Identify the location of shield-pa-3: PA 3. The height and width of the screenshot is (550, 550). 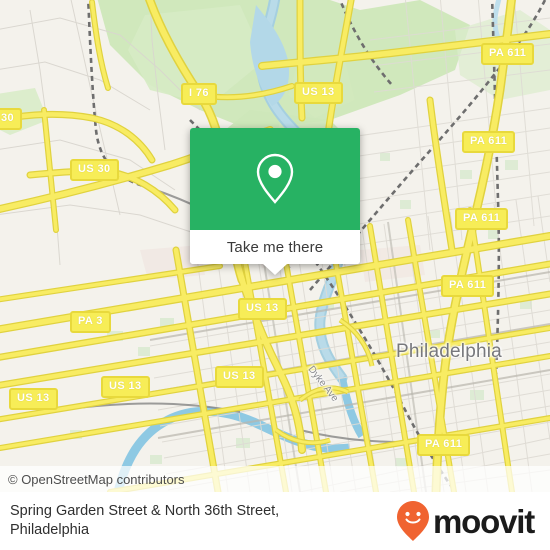
(90, 322).